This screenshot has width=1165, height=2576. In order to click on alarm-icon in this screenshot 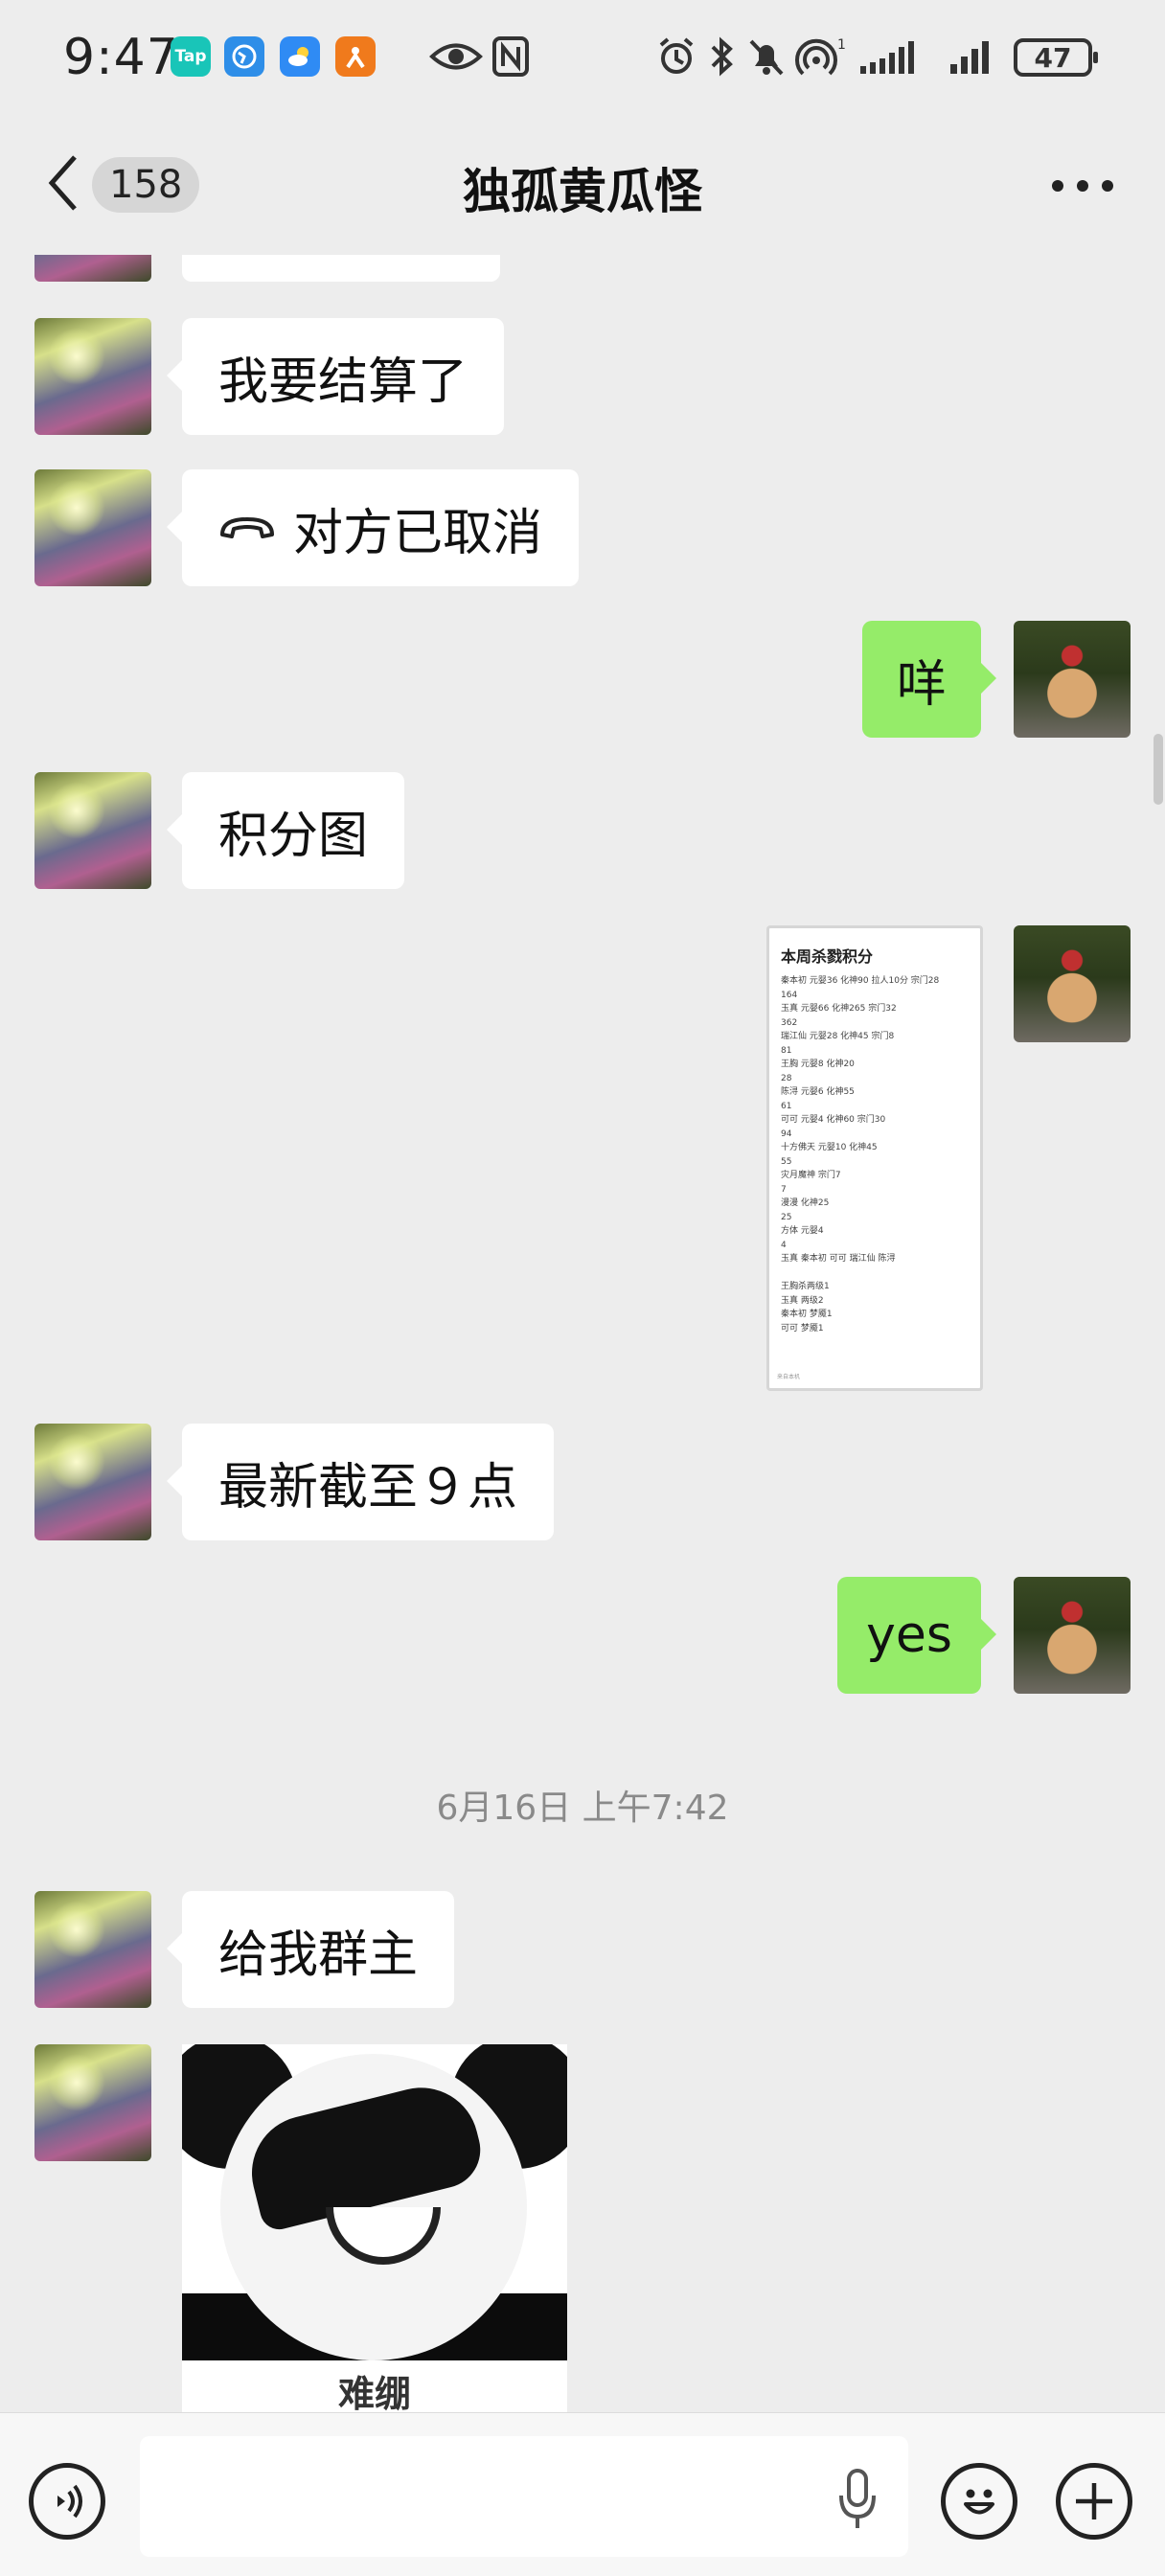, I will do `click(676, 57)`.